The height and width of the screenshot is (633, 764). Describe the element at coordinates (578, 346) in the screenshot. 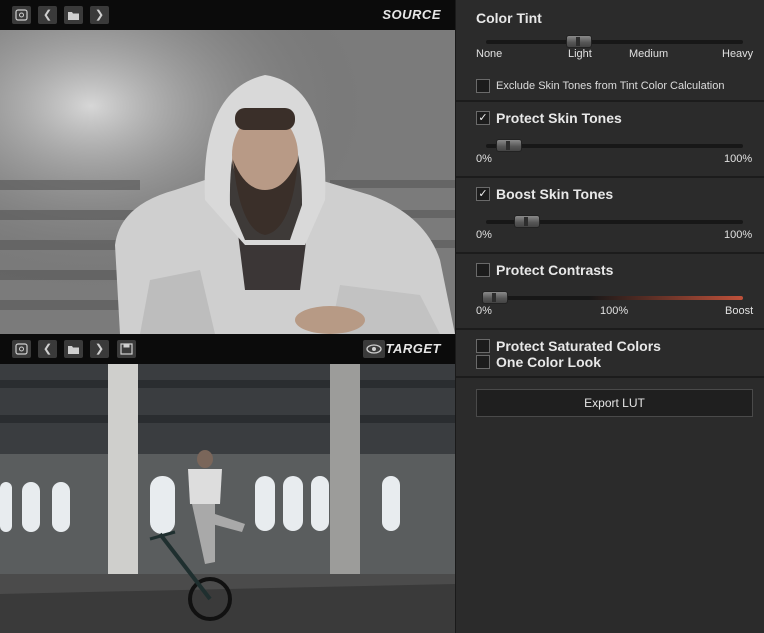

I see `protect-saturated-label: Protect Saturated Colors` at that location.